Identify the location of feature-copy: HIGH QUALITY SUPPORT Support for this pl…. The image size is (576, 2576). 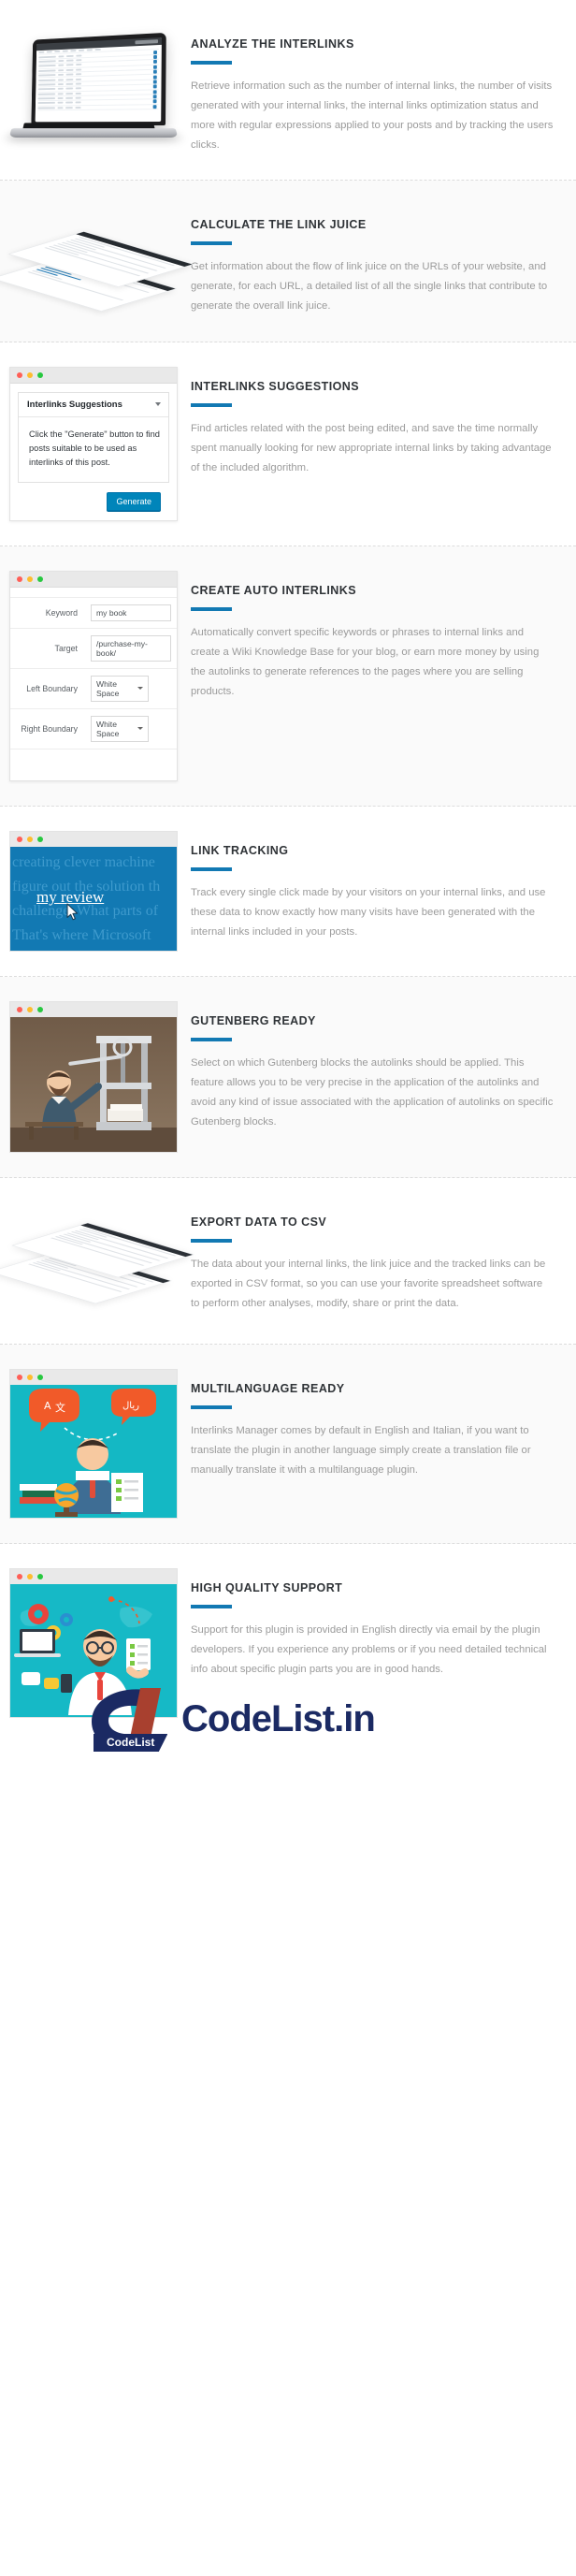
(375, 1624).